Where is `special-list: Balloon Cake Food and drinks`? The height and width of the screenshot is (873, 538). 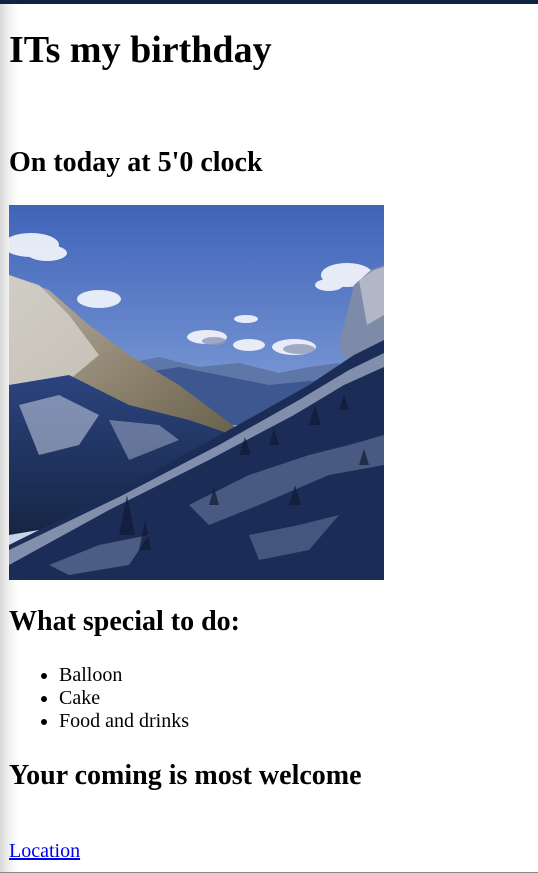 special-list: Balloon Cake Food and drinks is located at coordinates (99, 698).